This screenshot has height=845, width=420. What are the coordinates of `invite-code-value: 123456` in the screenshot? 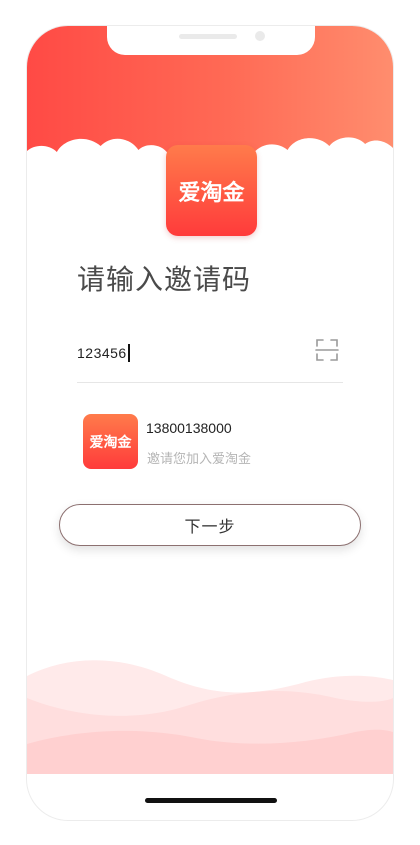 It's located at (102, 353).